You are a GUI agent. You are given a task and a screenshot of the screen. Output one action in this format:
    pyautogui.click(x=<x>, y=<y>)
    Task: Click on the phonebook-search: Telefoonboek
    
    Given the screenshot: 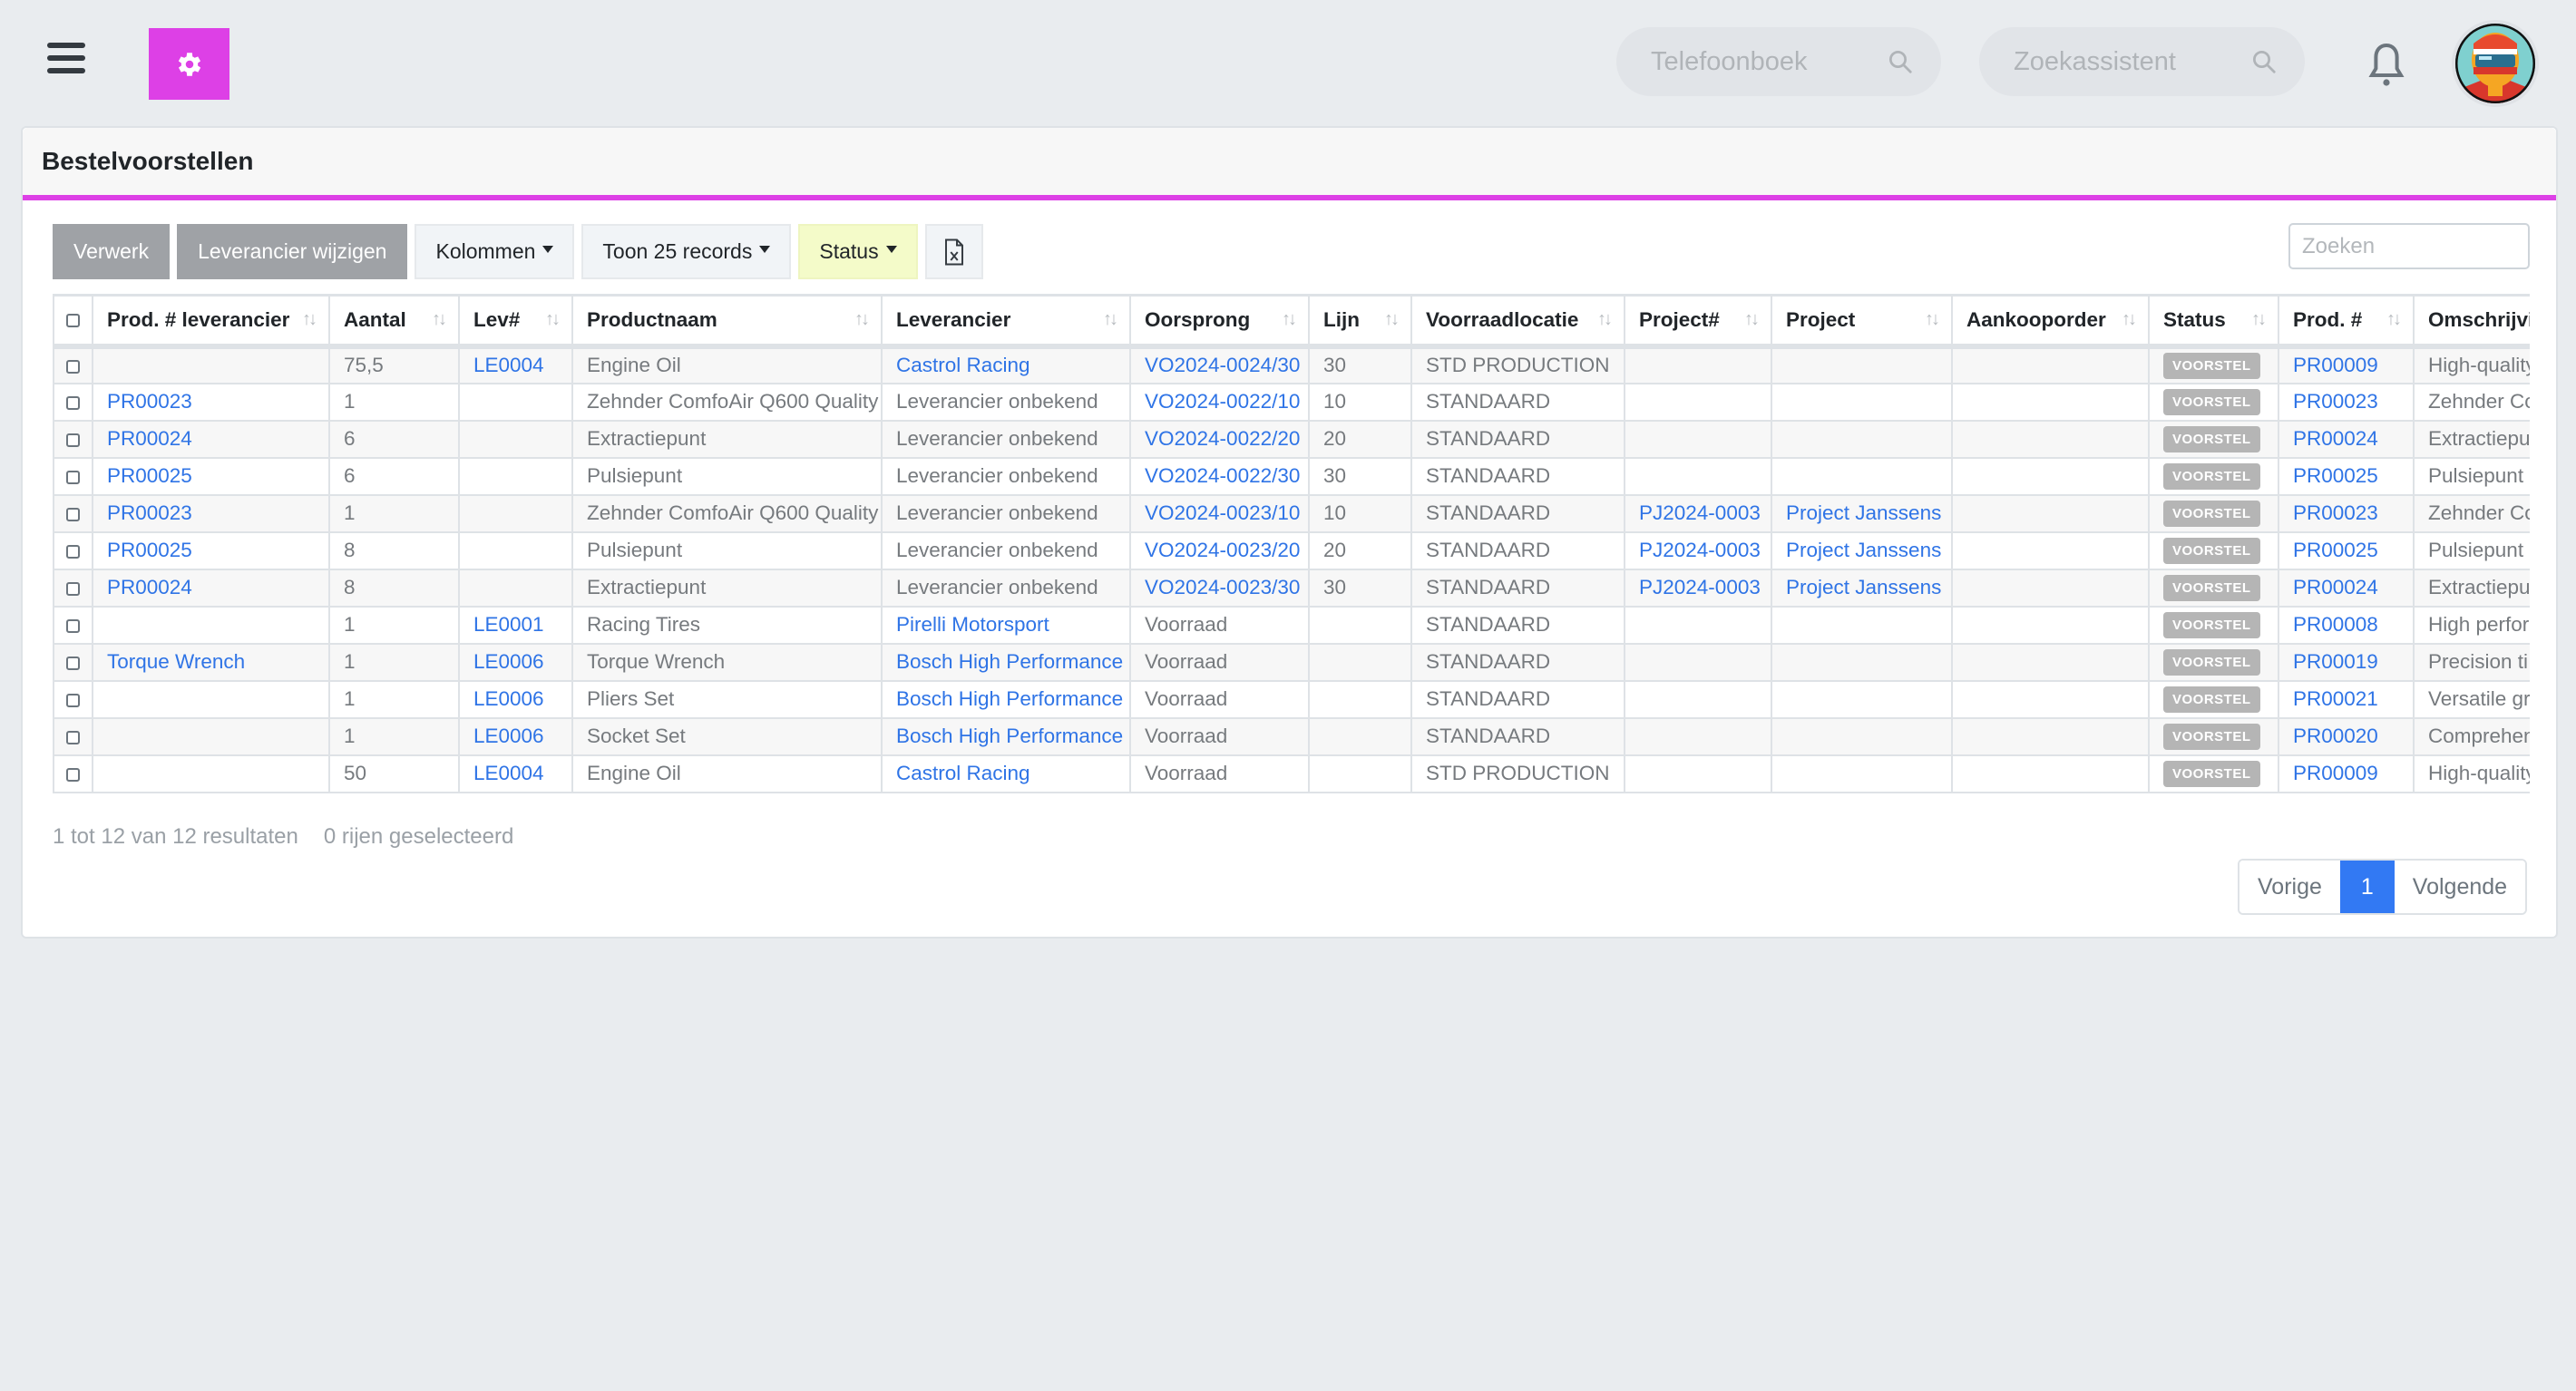 What is the action you would take?
    pyautogui.click(x=1778, y=61)
    